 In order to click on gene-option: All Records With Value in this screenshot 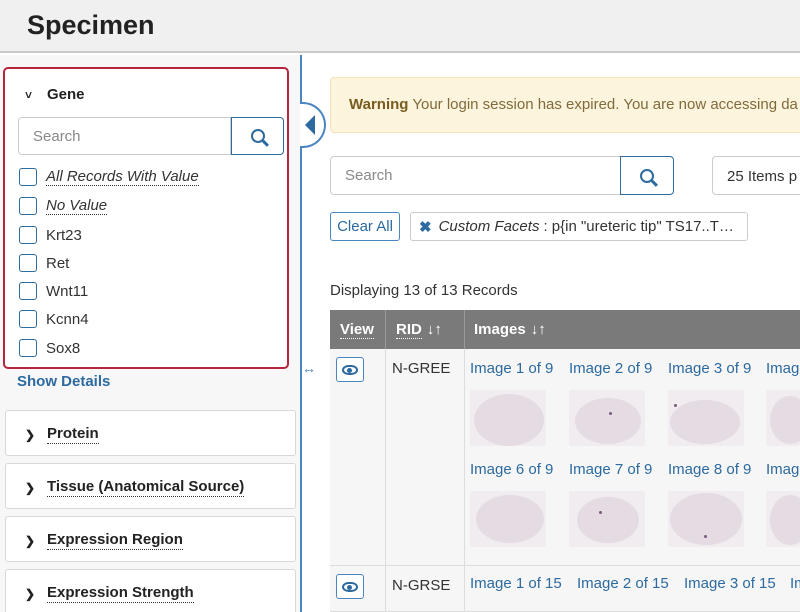, I will do `click(109, 177)`.